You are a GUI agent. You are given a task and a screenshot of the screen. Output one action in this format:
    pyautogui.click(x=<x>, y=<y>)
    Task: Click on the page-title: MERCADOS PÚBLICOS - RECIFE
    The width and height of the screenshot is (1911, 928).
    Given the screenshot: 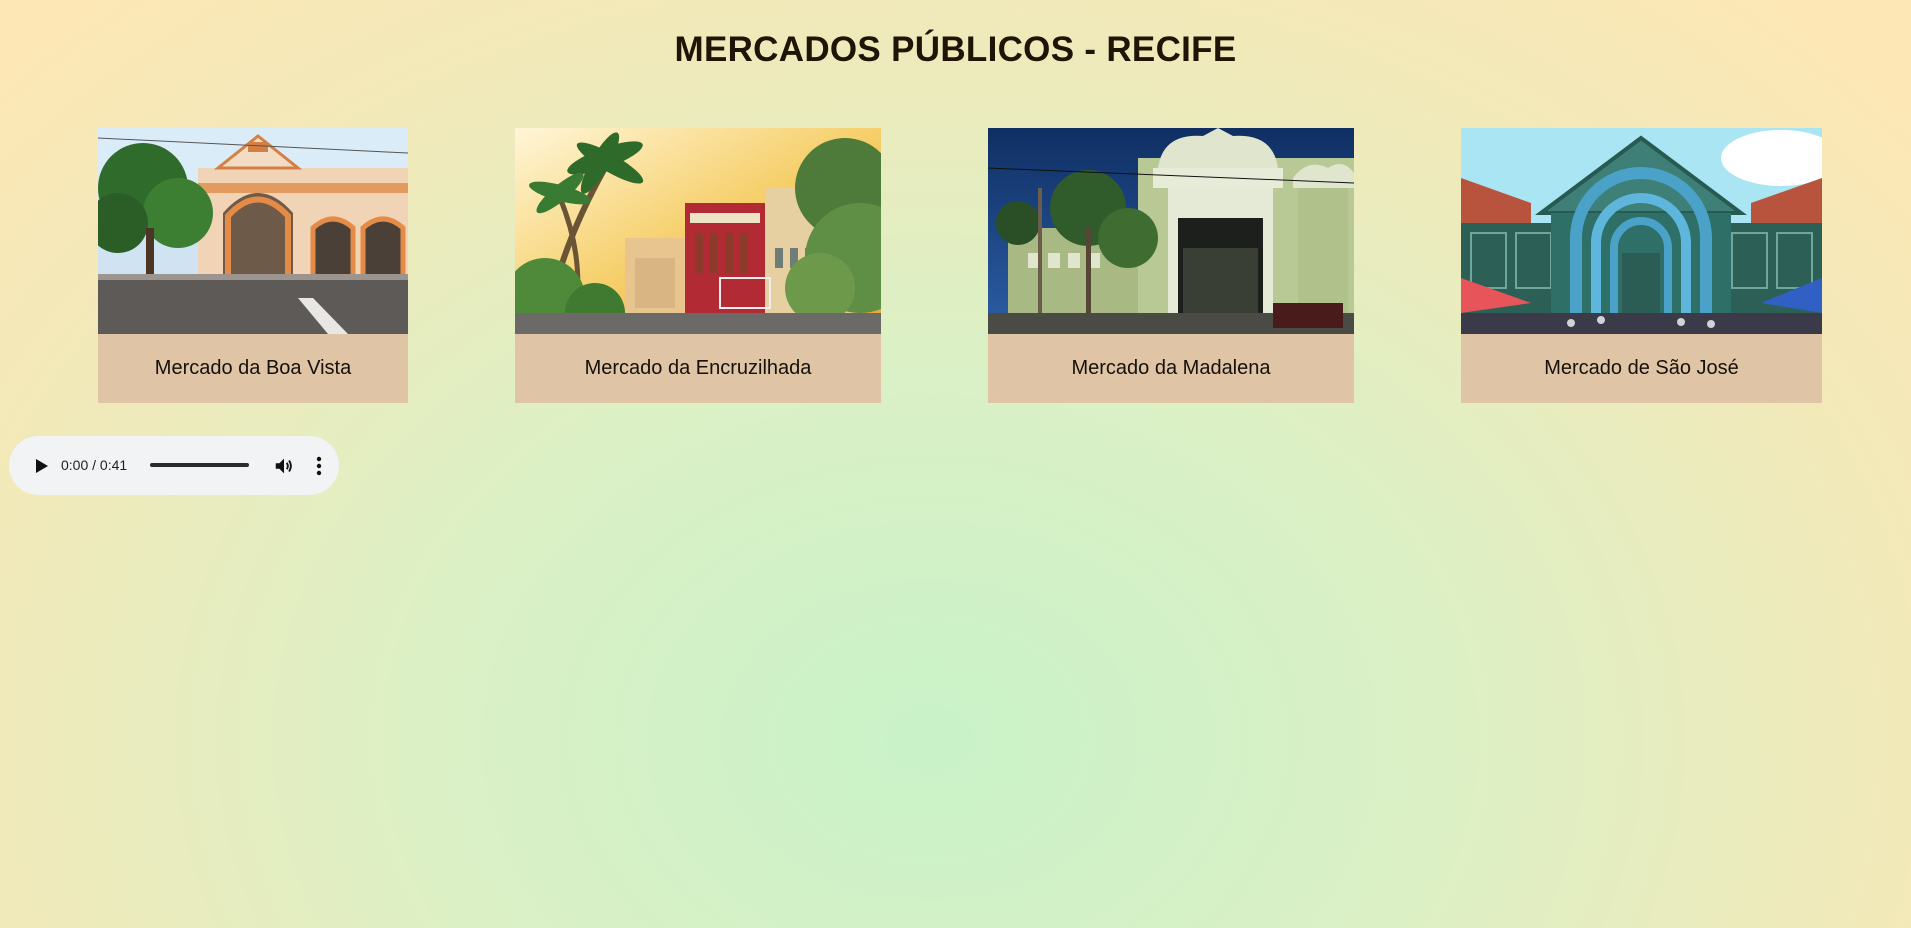 What is the action you would take?
    pyautogui.click(x=955, y=49)
    